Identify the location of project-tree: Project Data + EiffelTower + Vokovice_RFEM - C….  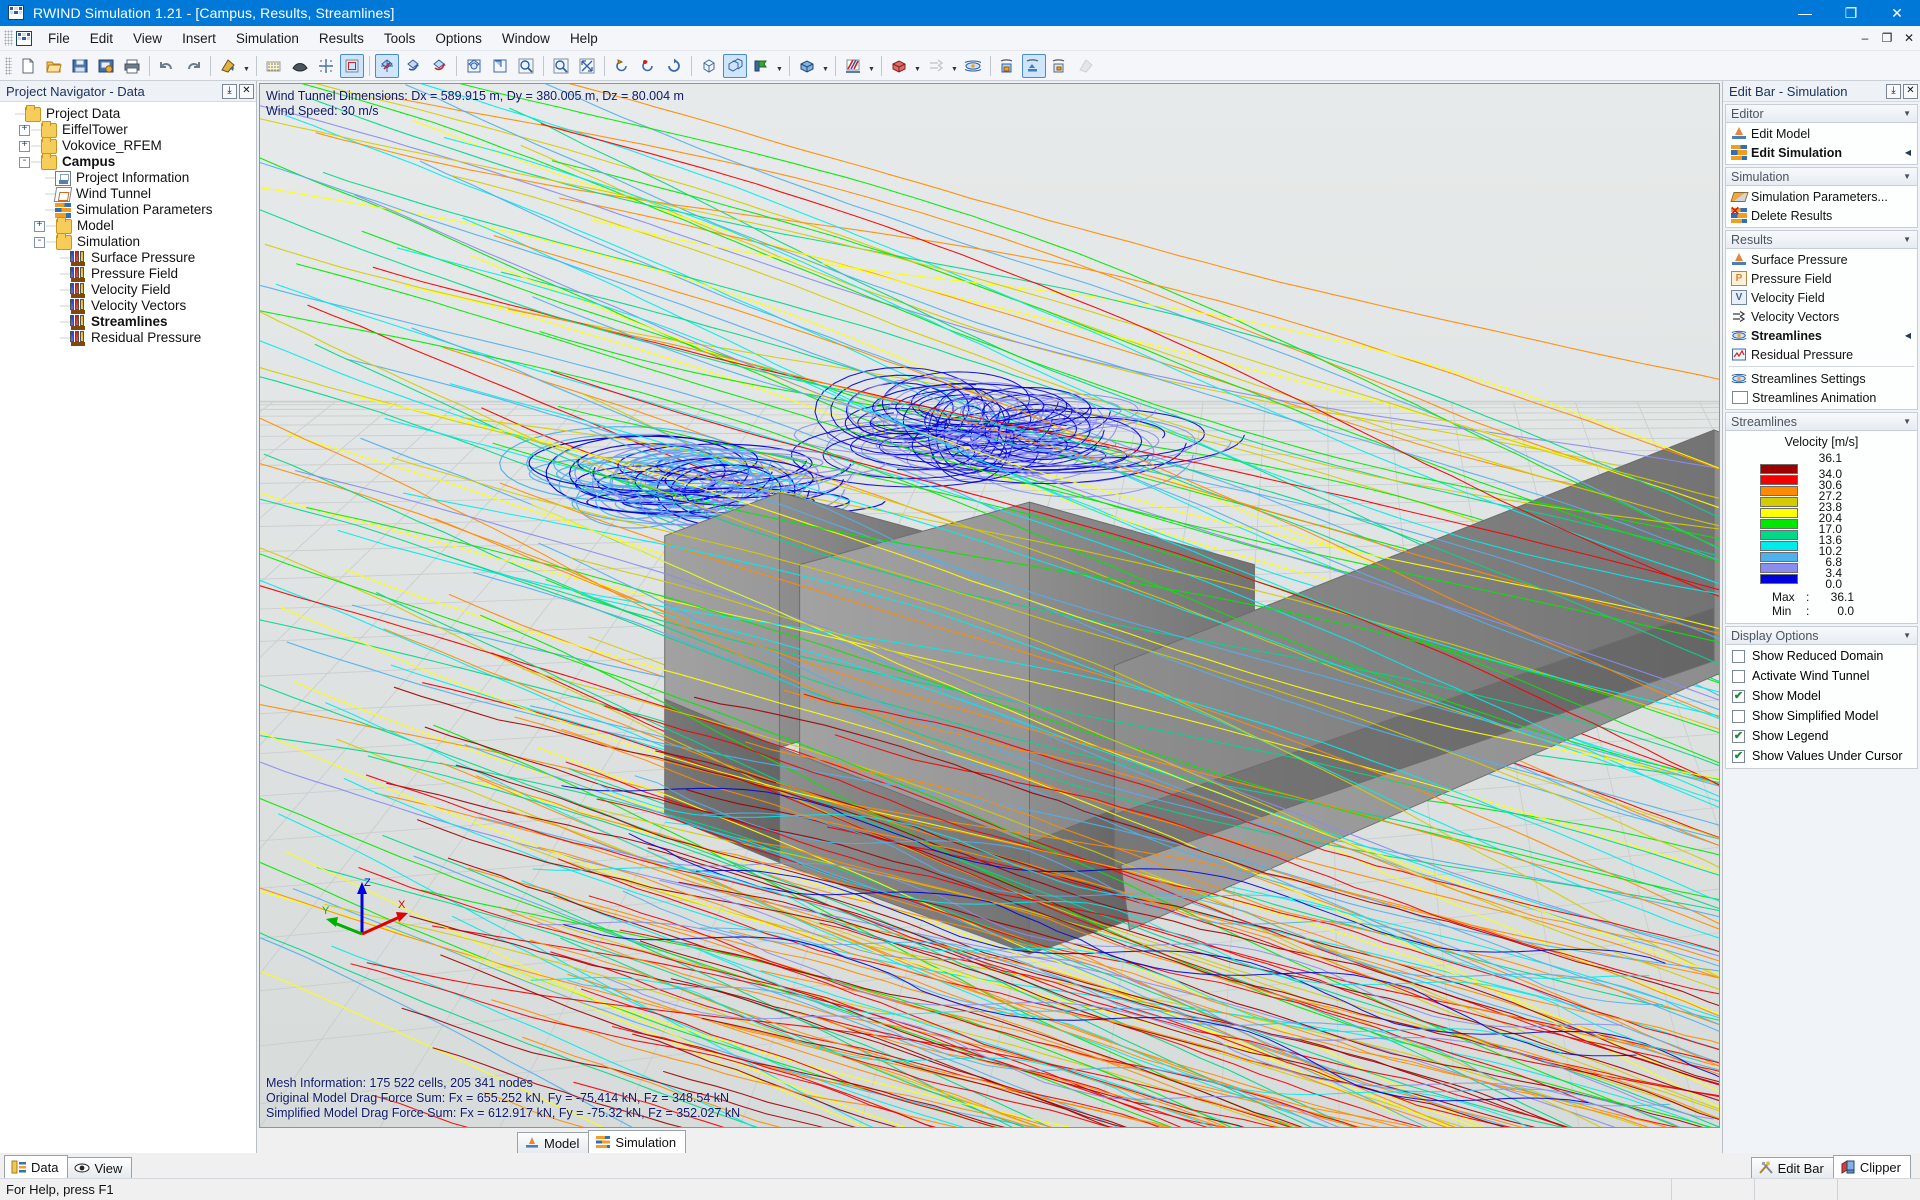
(128, 627).